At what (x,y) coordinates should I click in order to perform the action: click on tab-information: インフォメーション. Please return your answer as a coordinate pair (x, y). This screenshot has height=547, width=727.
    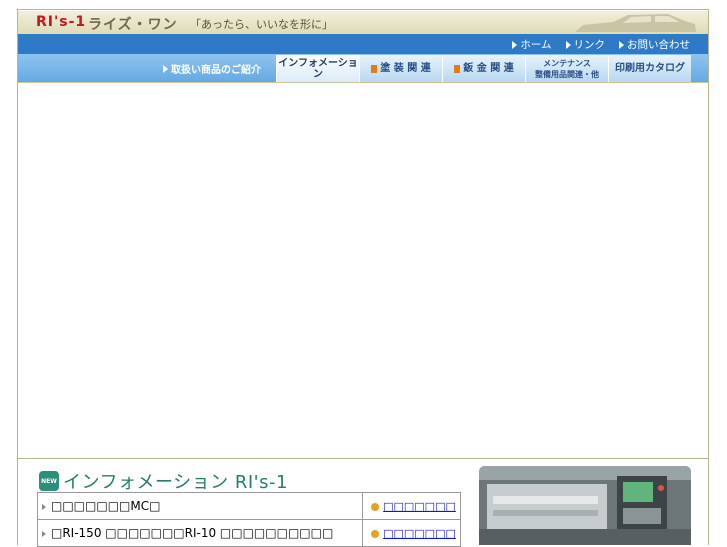
    Looking at the image, I should click on (317, 68).